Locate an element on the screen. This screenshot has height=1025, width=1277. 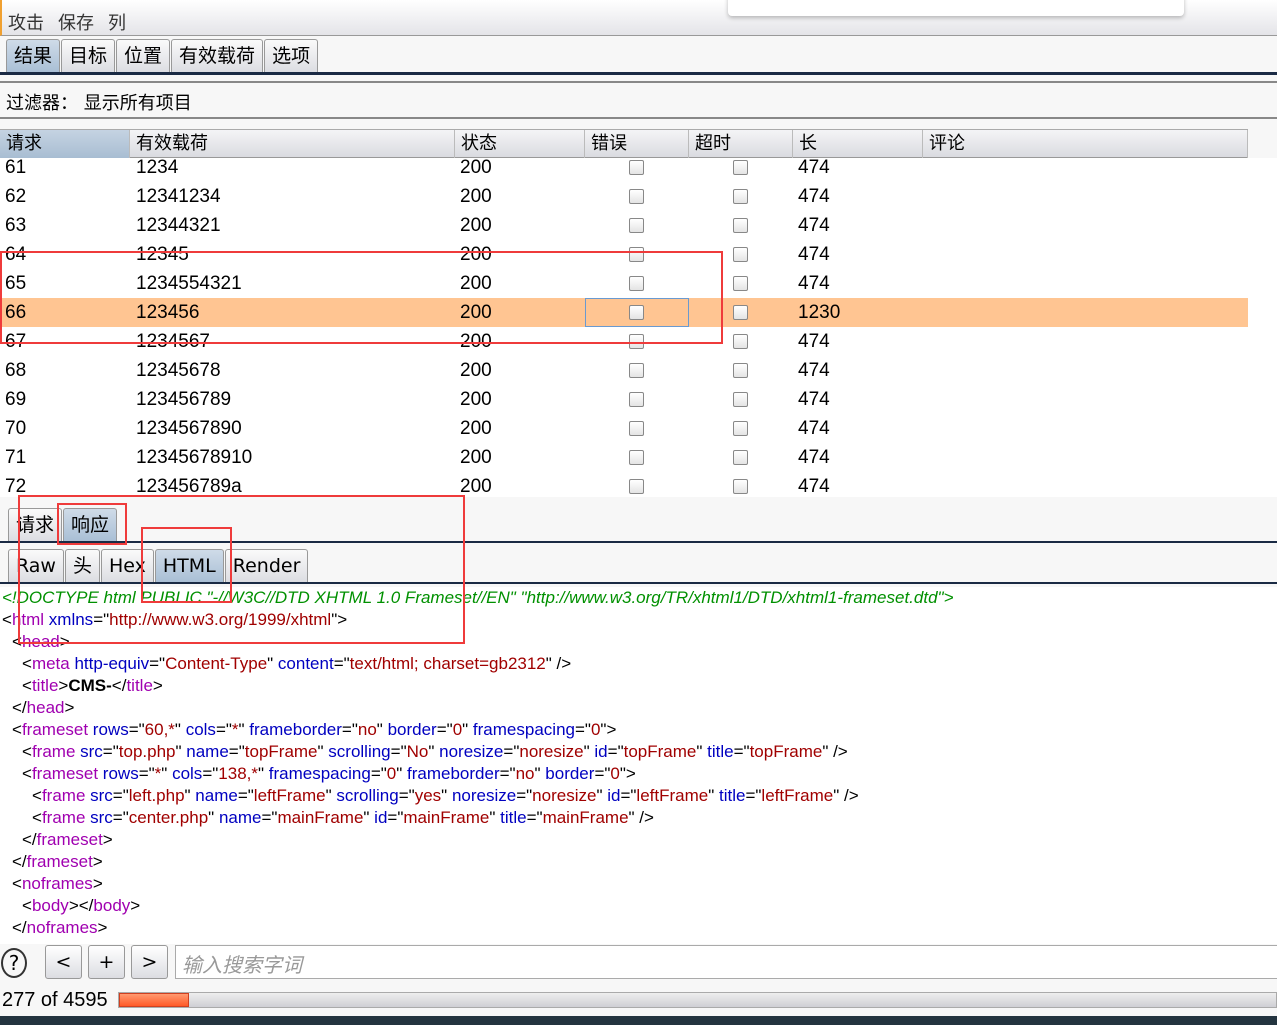
table-header: 请求 有效载荷 状态 错误 超时长评论 is located at coordinates (624, 143).